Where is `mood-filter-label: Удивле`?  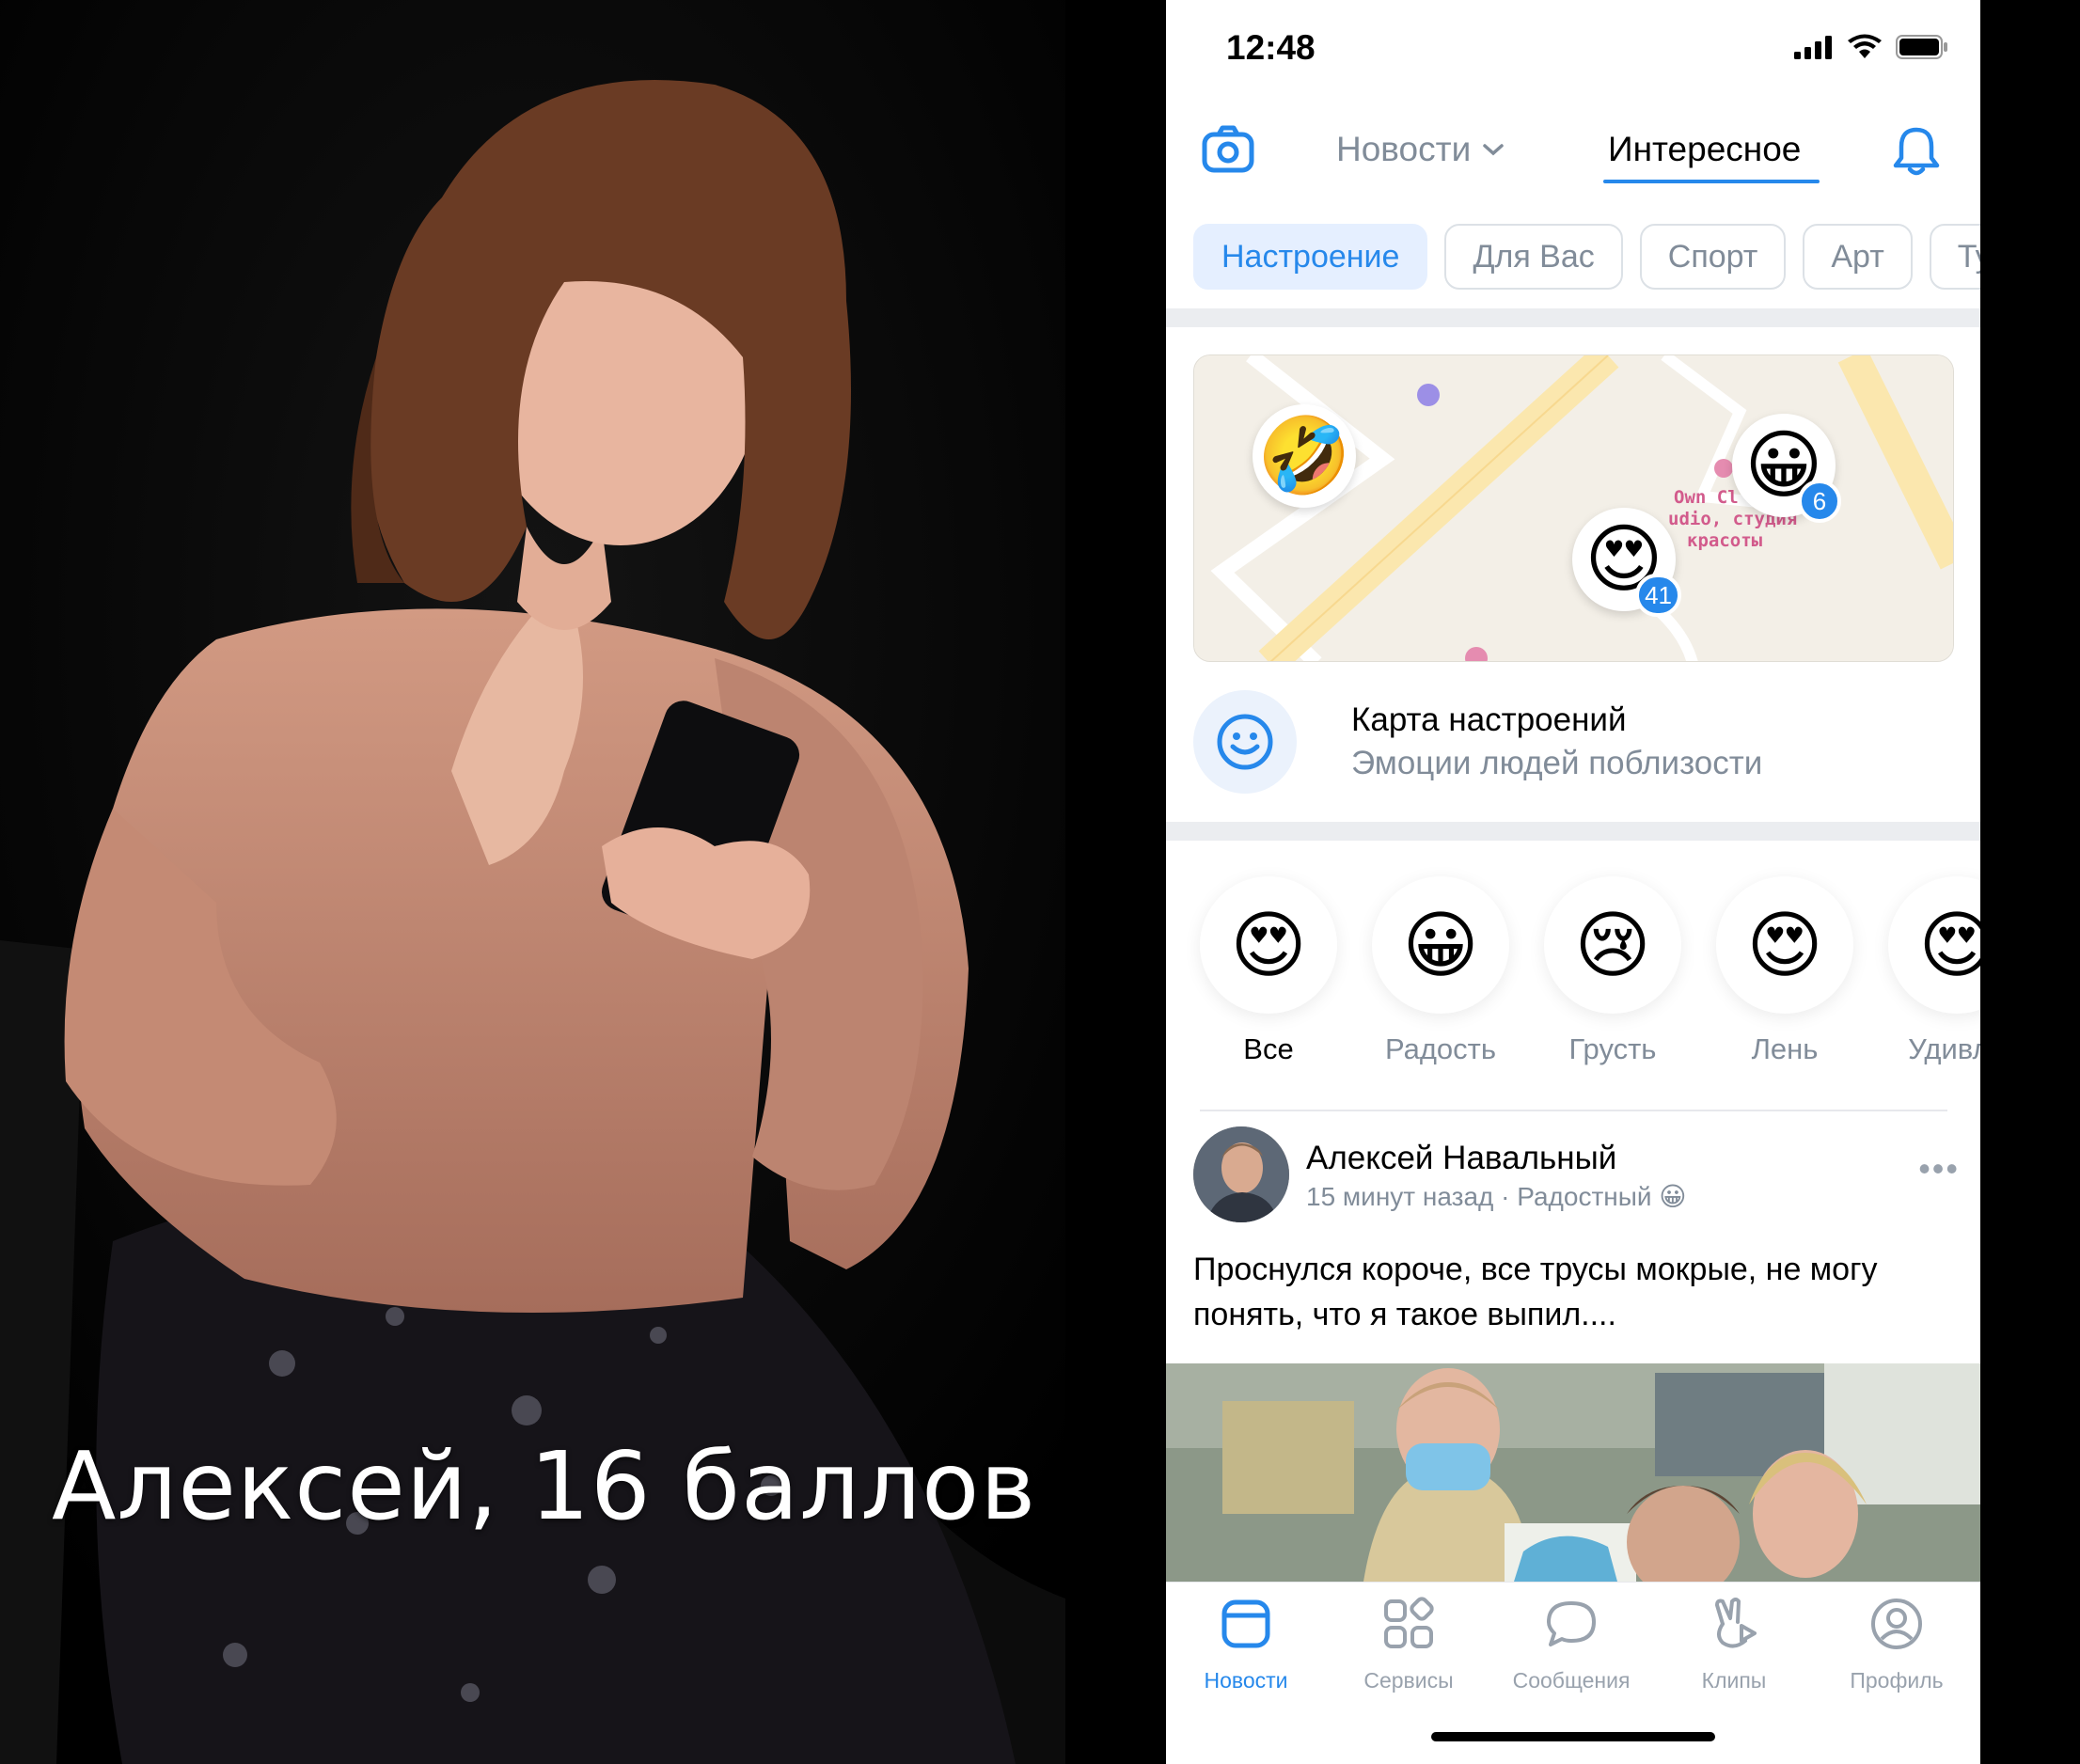
mood-filter-label: Удивле is located at coordinates (1944, 1049).